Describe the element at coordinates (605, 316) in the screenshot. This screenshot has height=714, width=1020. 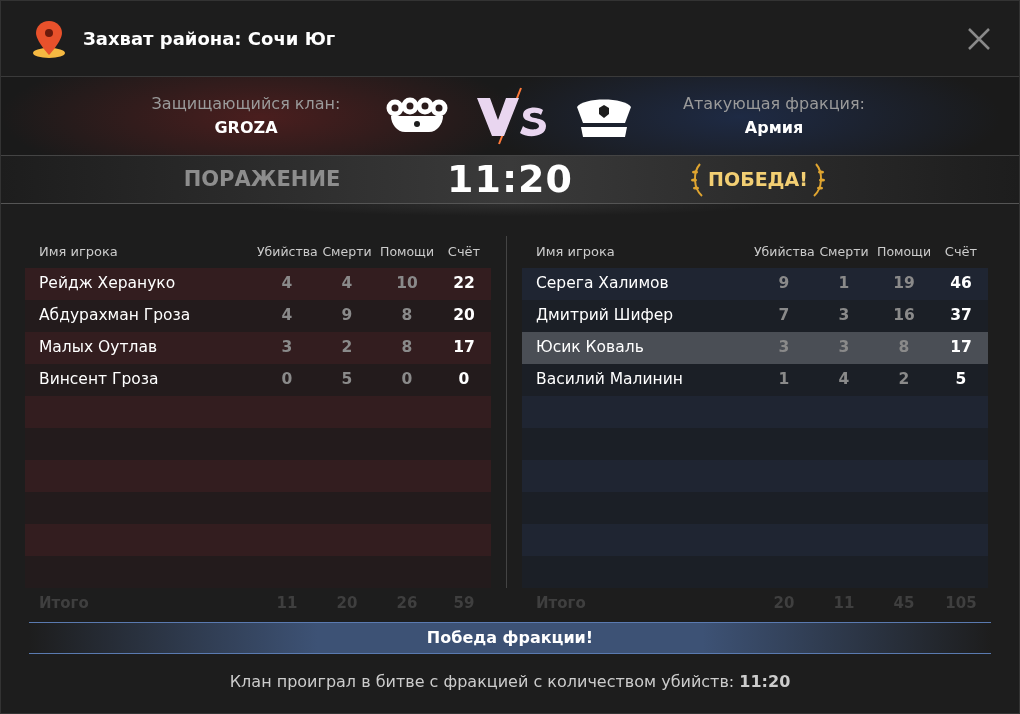
I see `player-name: Дмитрий Шифер` at that location.